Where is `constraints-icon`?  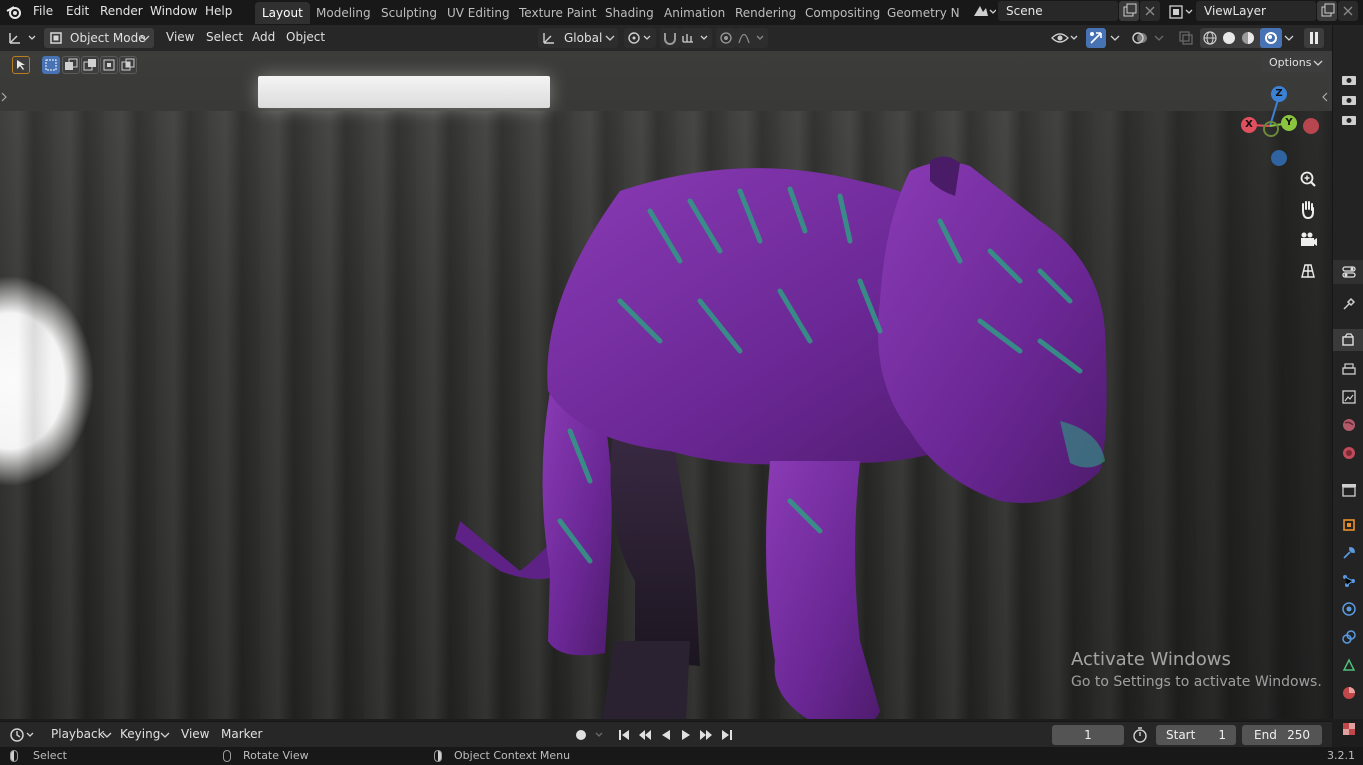
constraints-icon is located at coordinates (1349, 637).